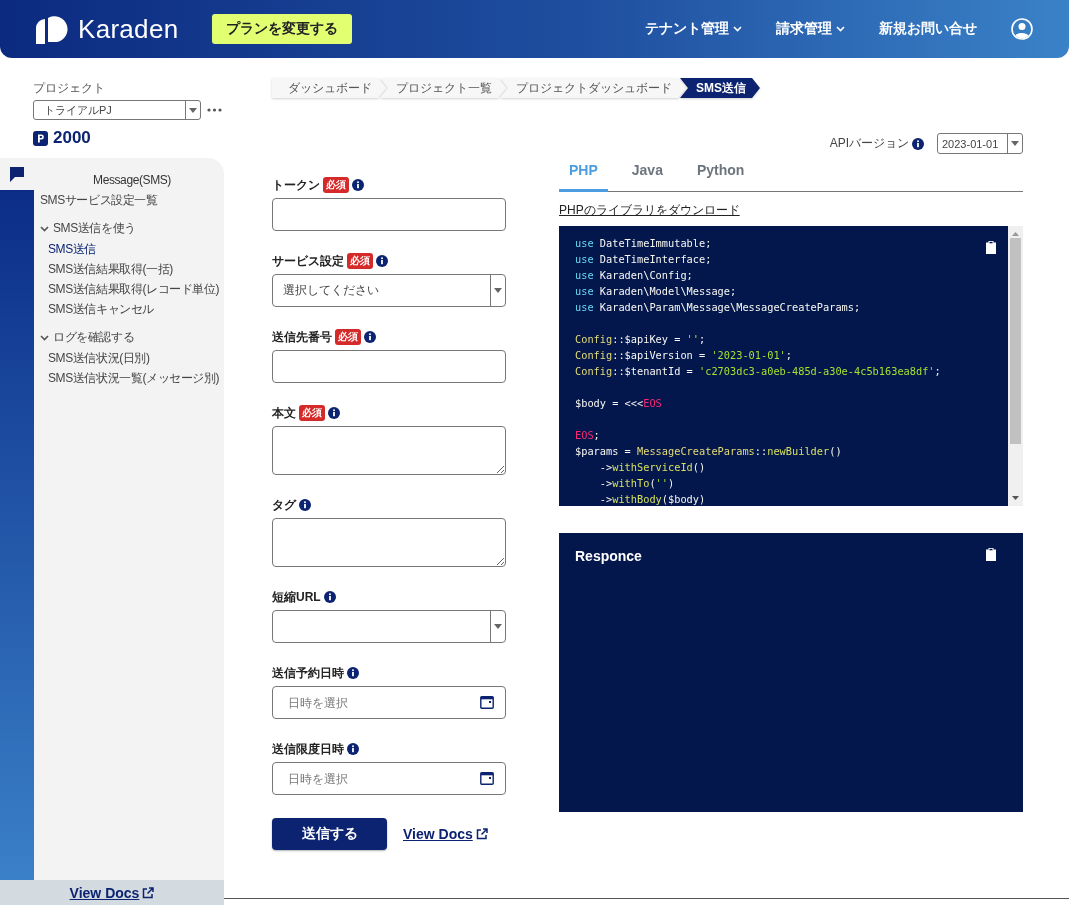 This screenshot has width=1069, height=905. Describe the element at coordinates (282, 29) in the screenshot. I see `change-plan-button: プランを変更する` at that location.